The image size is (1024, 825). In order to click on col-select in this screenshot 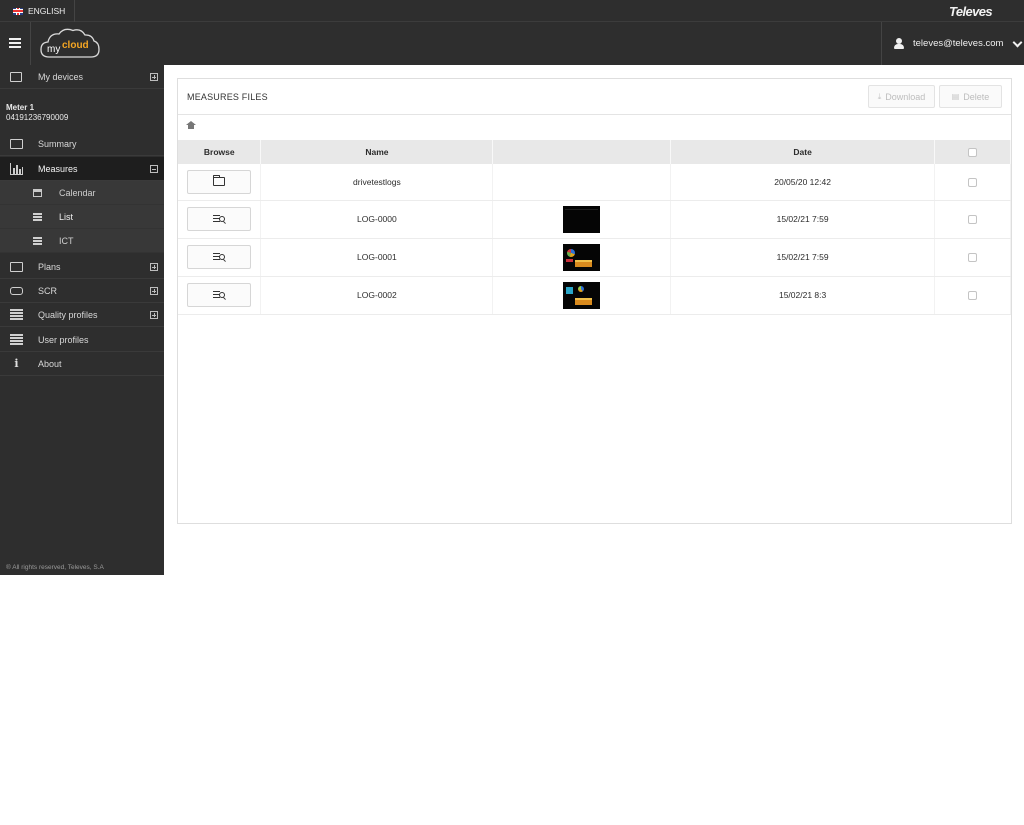, I will do `click(972, 152)`.